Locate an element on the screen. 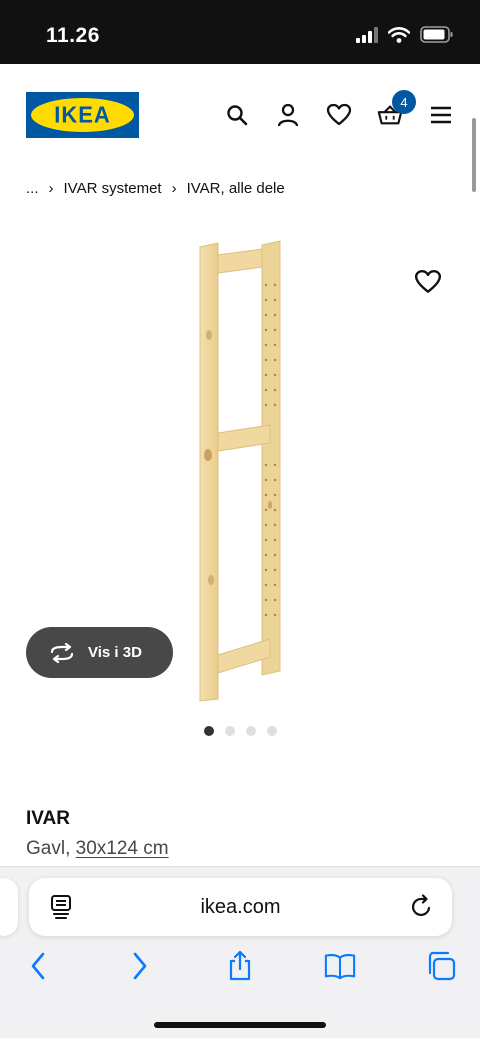  logo-oval: IKEA is located at coordinates (82, 115).